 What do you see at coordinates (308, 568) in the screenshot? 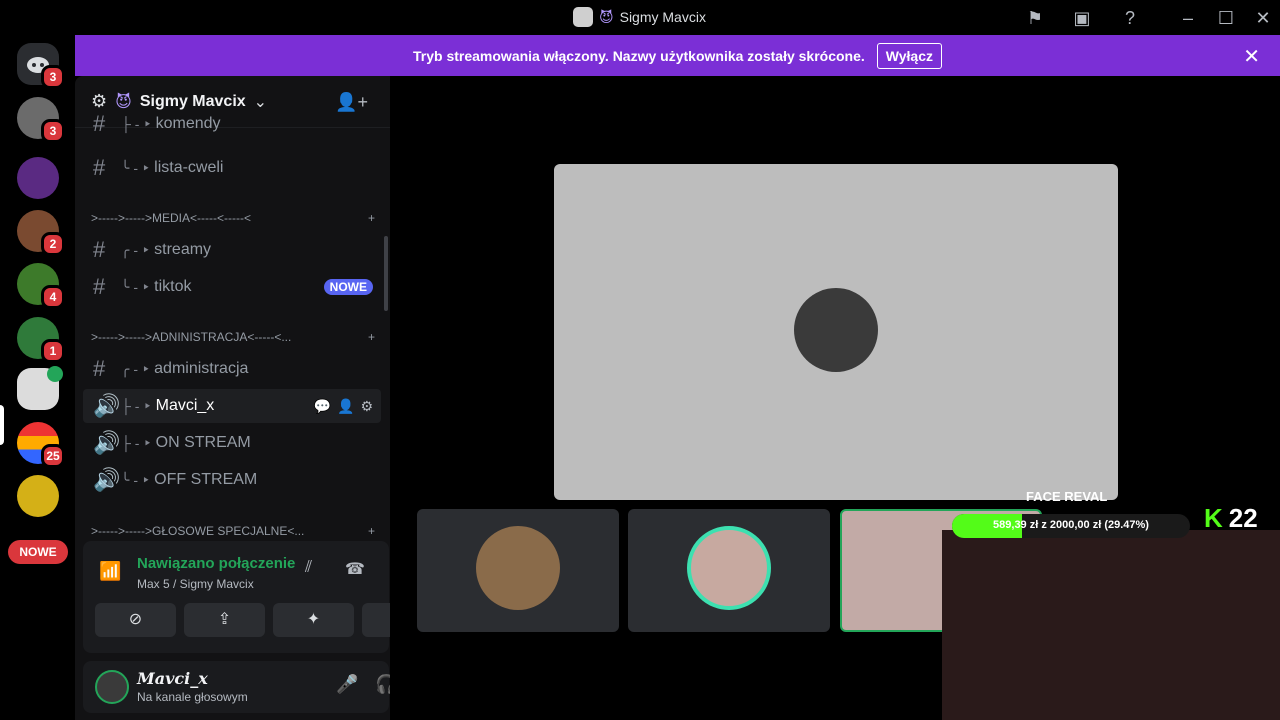
I see `noise-suppression-icon: ⫽` at bounding box center [308, 568].